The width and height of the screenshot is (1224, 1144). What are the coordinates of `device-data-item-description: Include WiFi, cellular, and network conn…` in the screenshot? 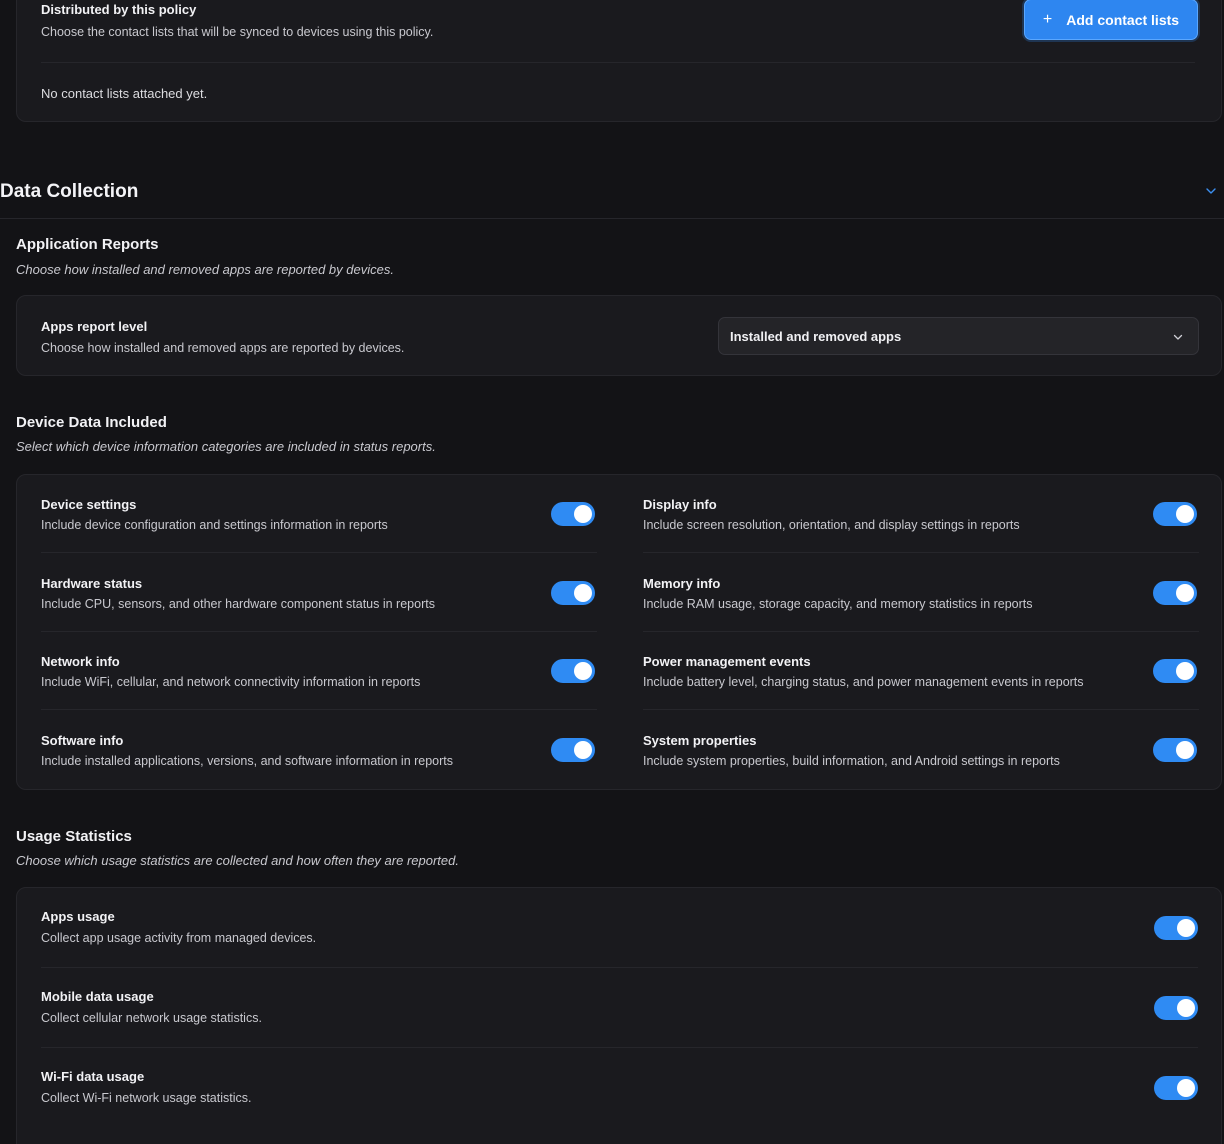 It's located at (231, 682).